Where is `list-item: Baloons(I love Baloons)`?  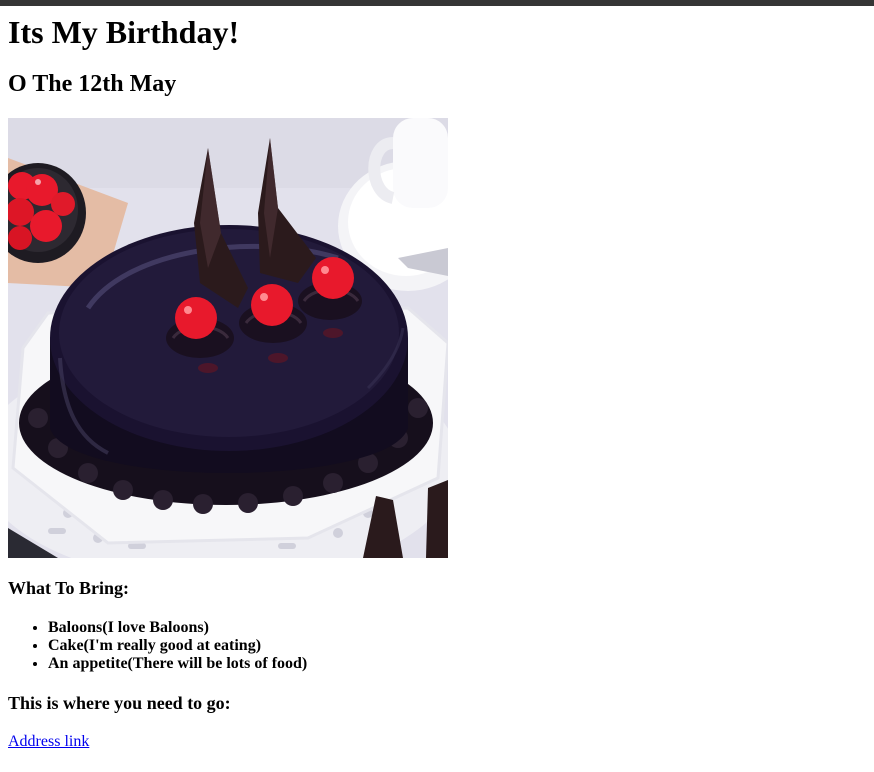
list-item: Baloons(I love Baloons) is located at coordinates (457, 628).